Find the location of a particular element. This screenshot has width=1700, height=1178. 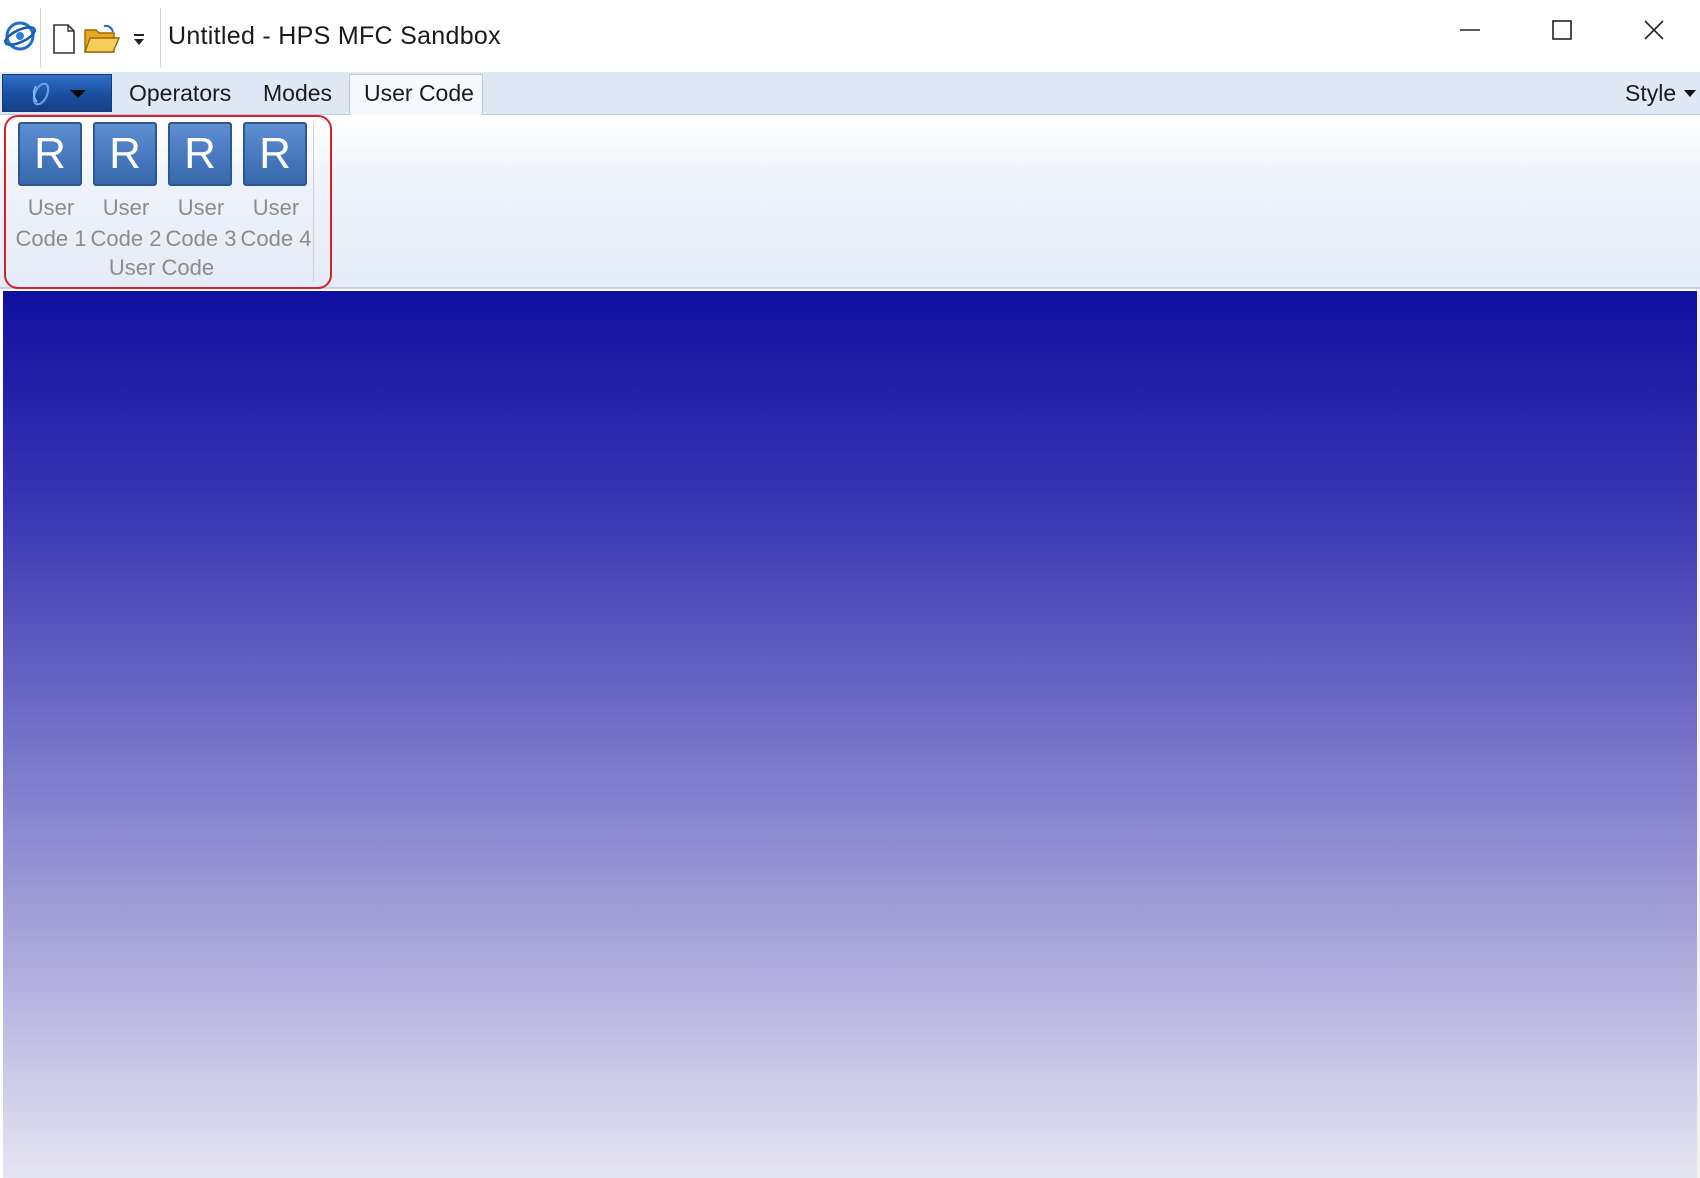

maximize-button is located at coordinates (1562, 30).